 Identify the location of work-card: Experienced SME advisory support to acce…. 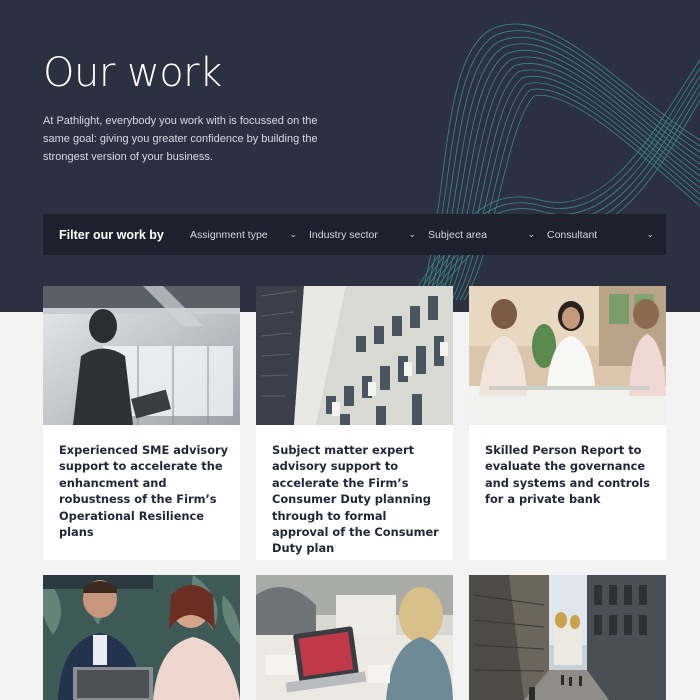
(141, 423).